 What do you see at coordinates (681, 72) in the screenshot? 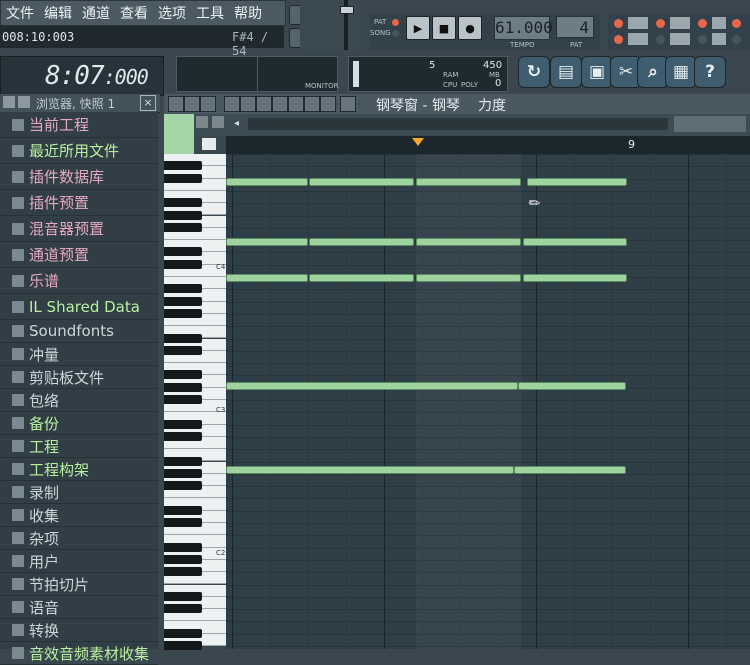
I see `document-icon: ▦` at bounding box center [681, 72].